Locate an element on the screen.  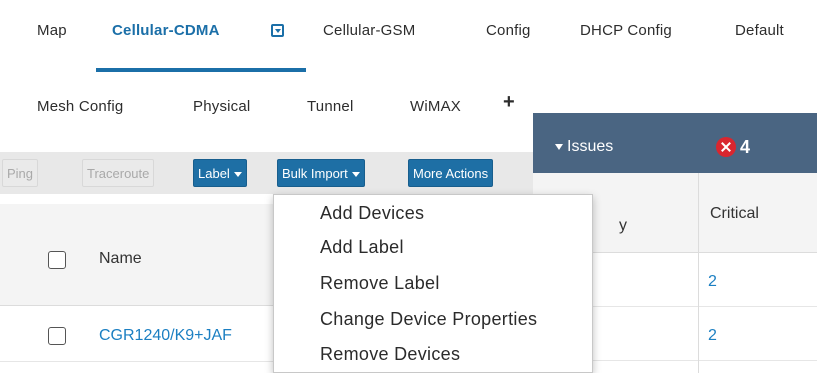
ping-button: Ping is located at coordinates (20, 173).